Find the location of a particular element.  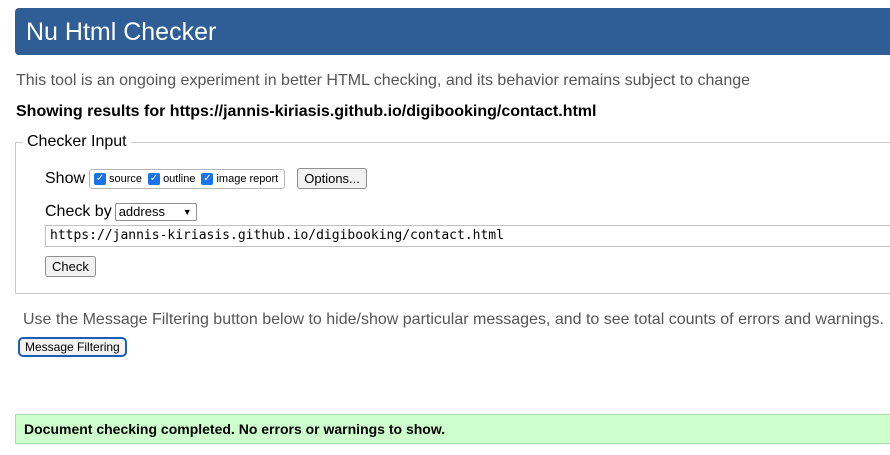

message-filtering-button: Message Filtering is located at coordinates (72, 347).